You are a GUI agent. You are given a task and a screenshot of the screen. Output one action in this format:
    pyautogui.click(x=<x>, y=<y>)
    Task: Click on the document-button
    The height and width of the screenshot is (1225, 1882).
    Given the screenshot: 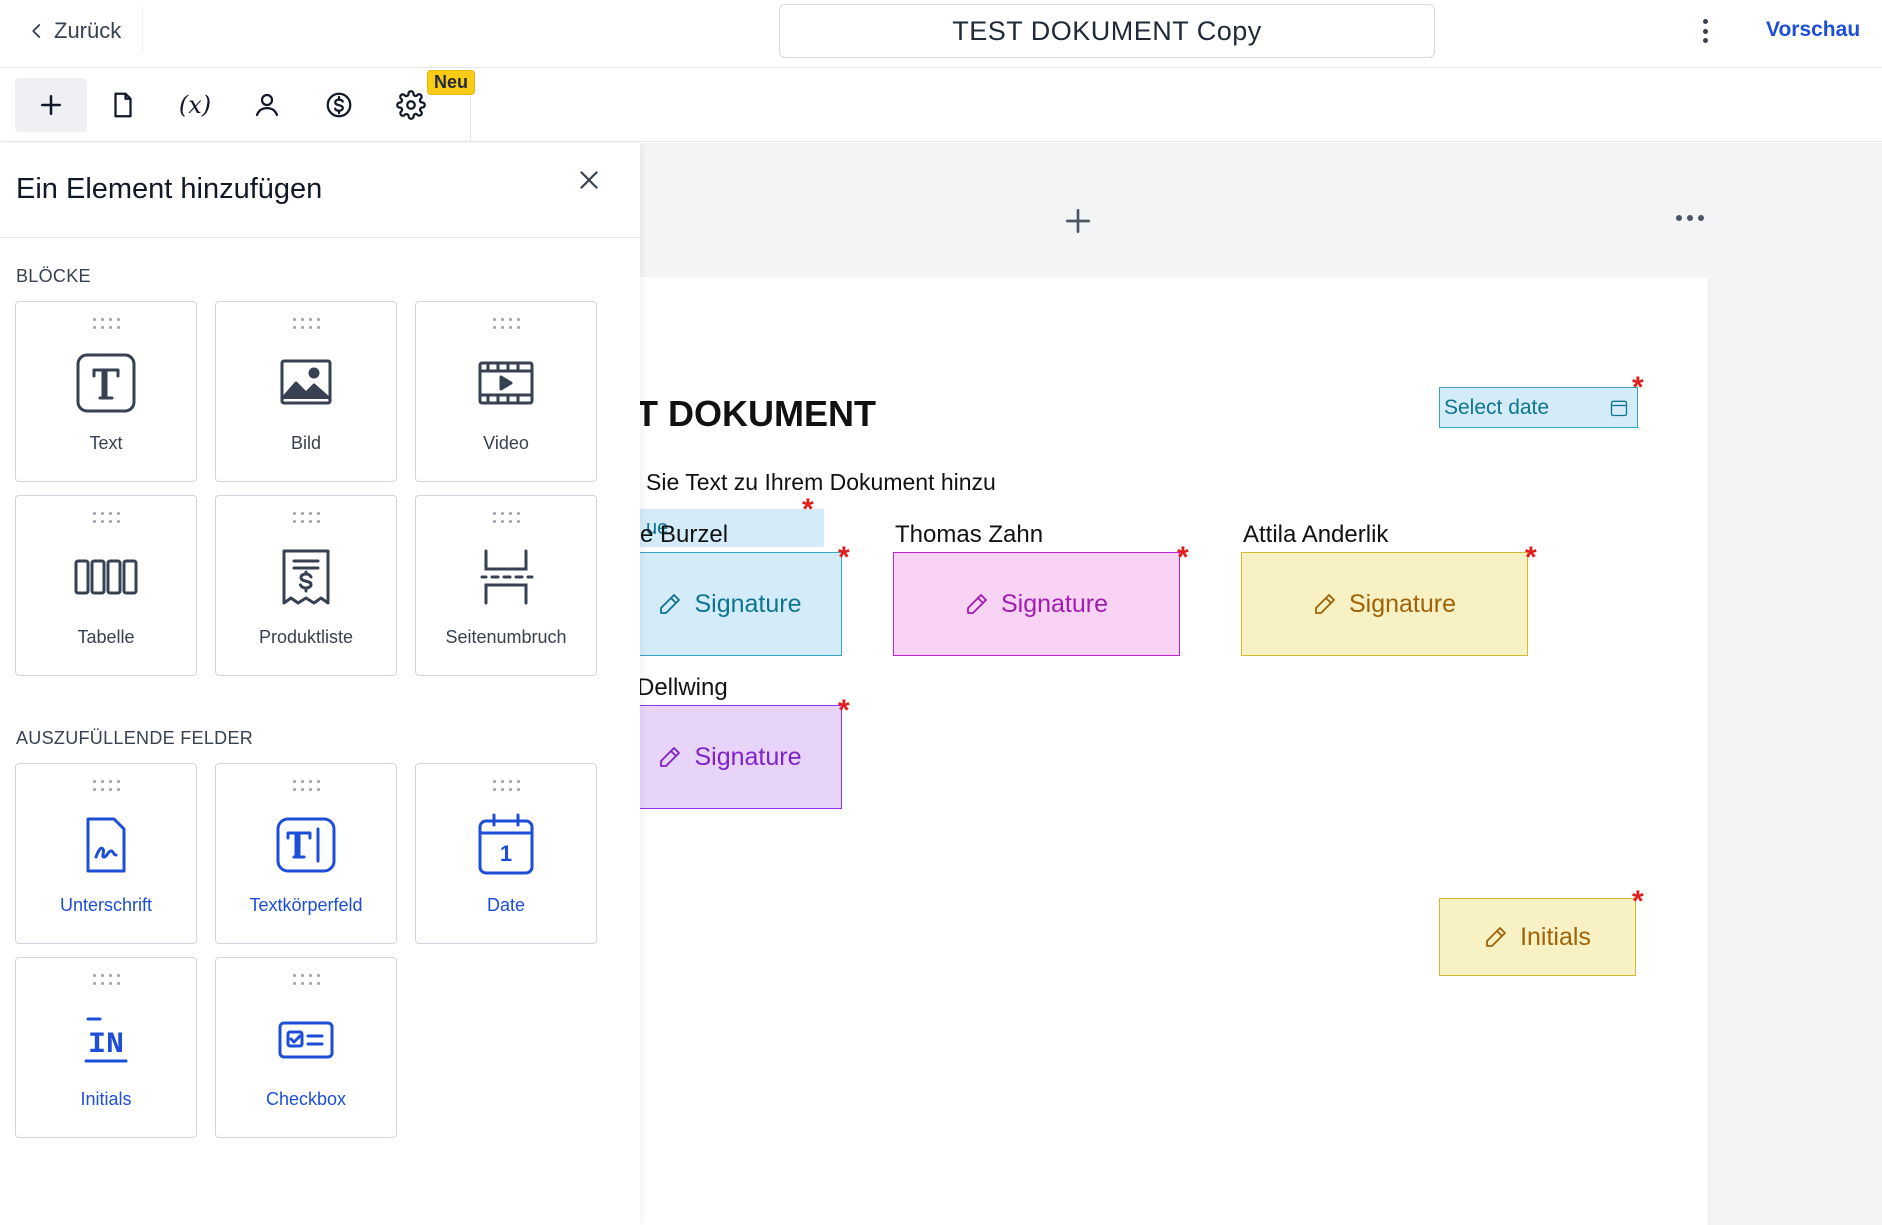 What is the action you would take?
    pyautogui.click(x=123, y=105)
    